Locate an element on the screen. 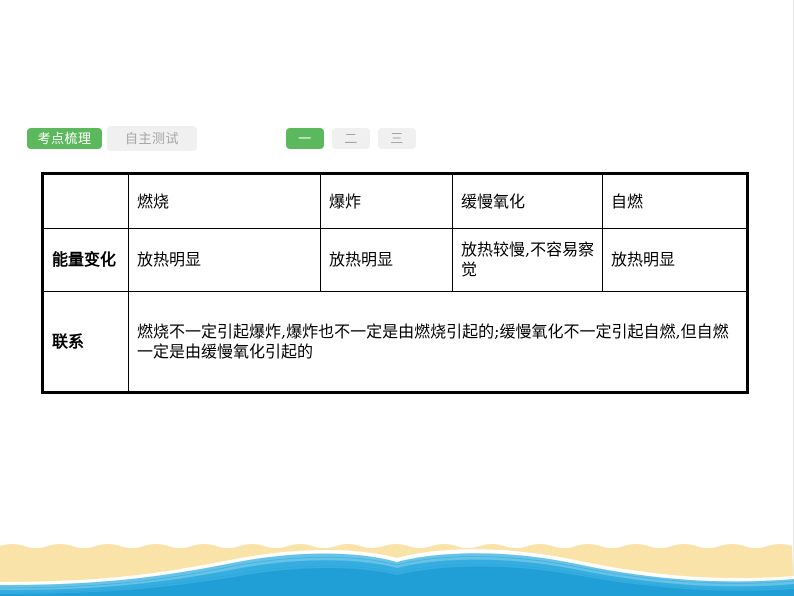 The image size is (794, 596). tab-number-three: 三 is located at coordinates (397, 138).